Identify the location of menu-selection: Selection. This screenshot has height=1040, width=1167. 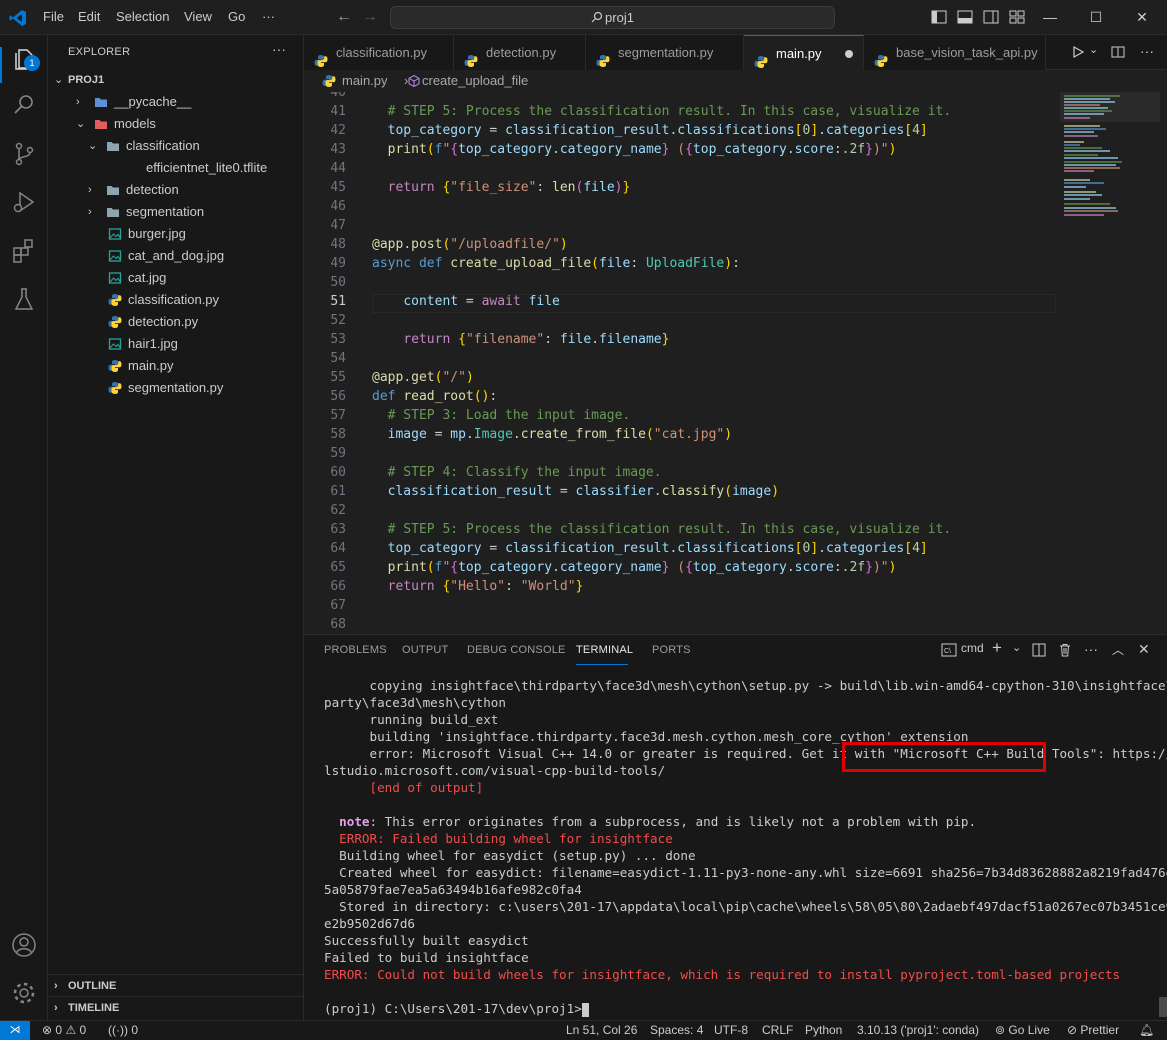
(142, 16).